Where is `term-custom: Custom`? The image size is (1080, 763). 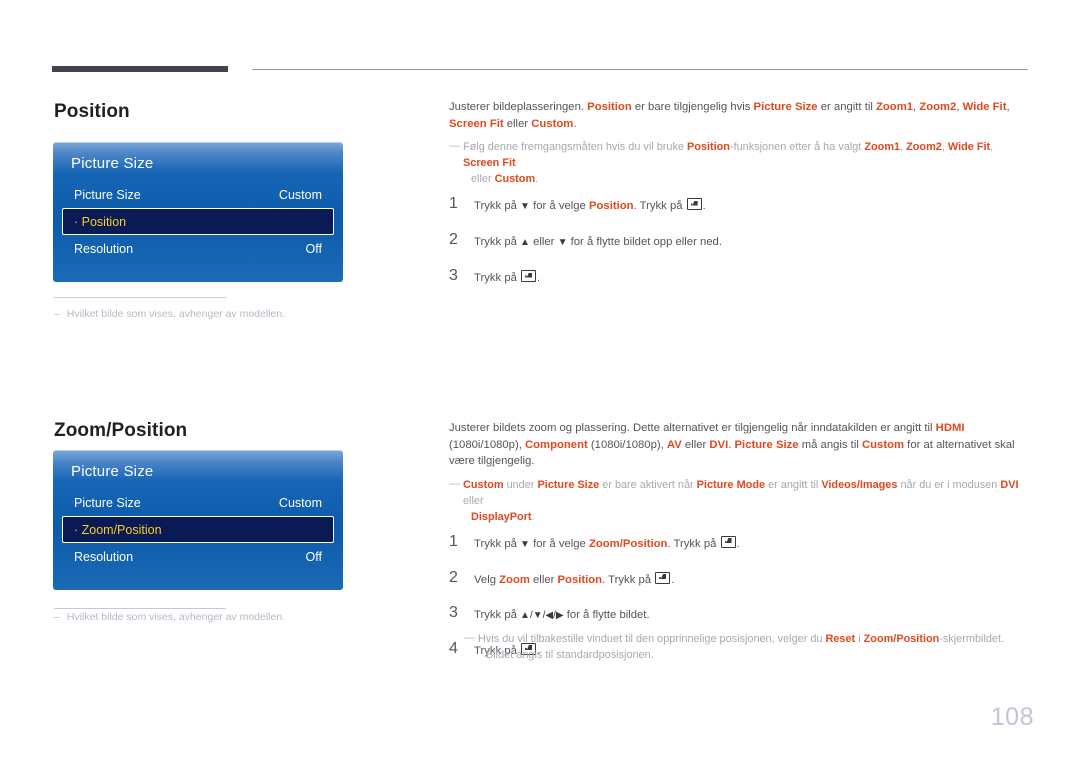 term-custom: Custom is located at coordinates (552, 123).